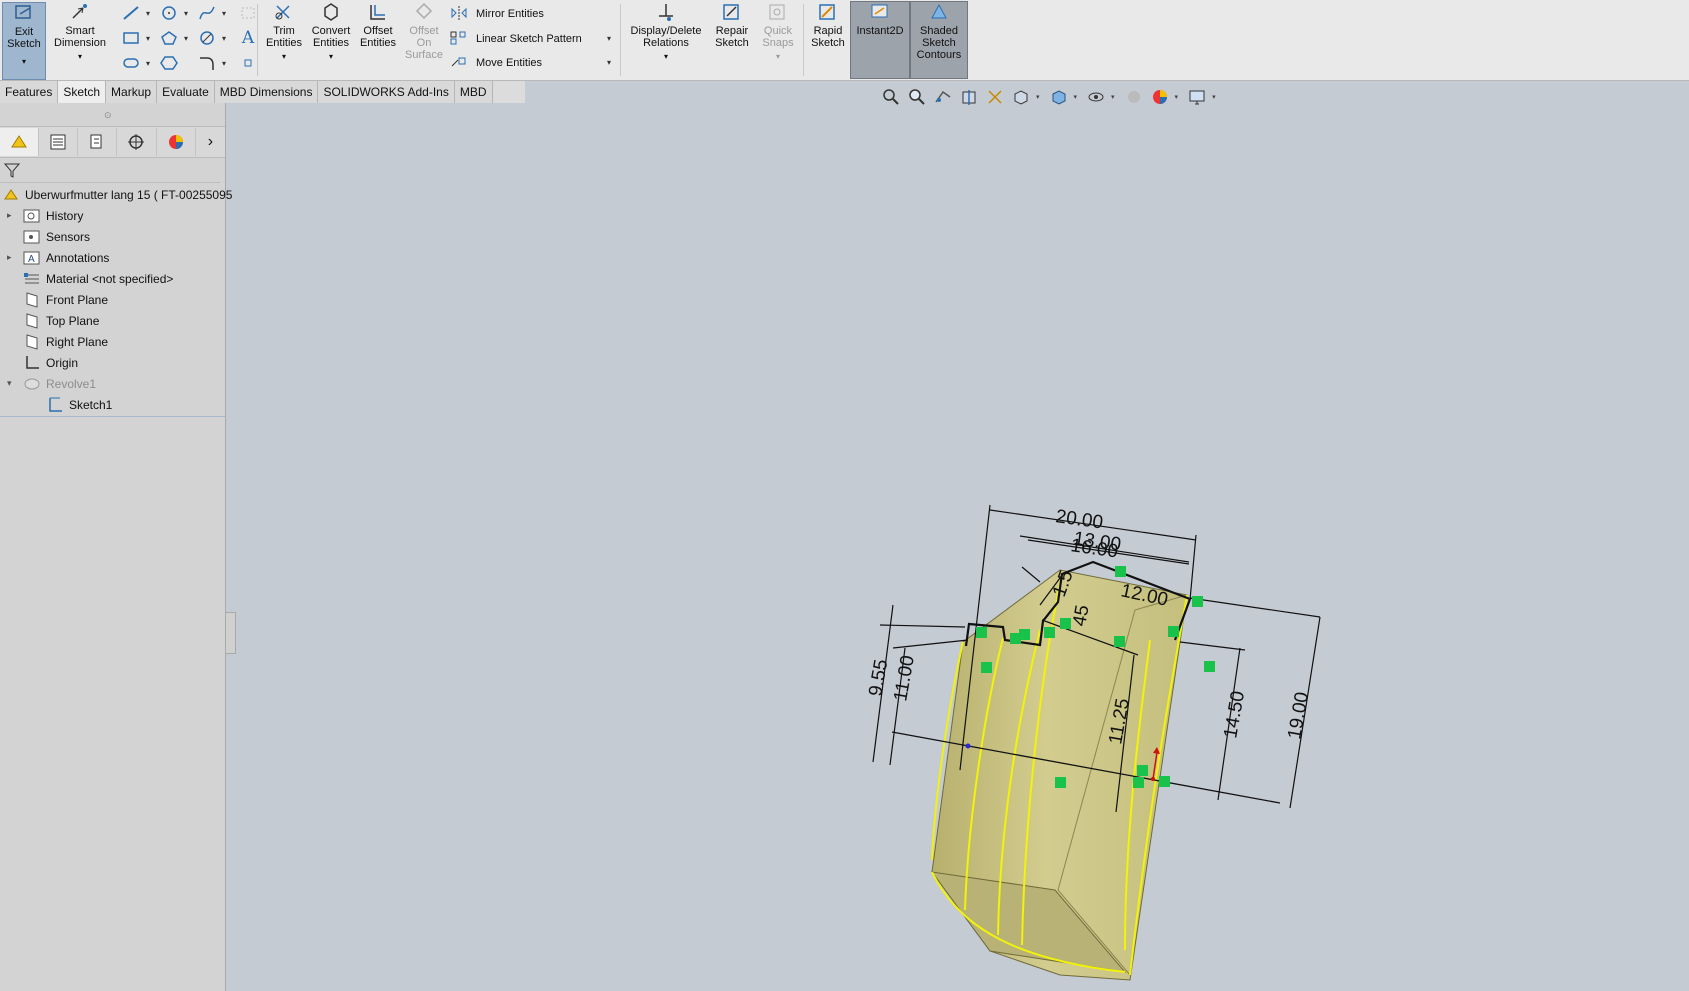 Image resolution: width=1689 pixels, height=991 pixels. I want to click on quick-snaps-button: Quick Snaps ▾, so click(778, 32).